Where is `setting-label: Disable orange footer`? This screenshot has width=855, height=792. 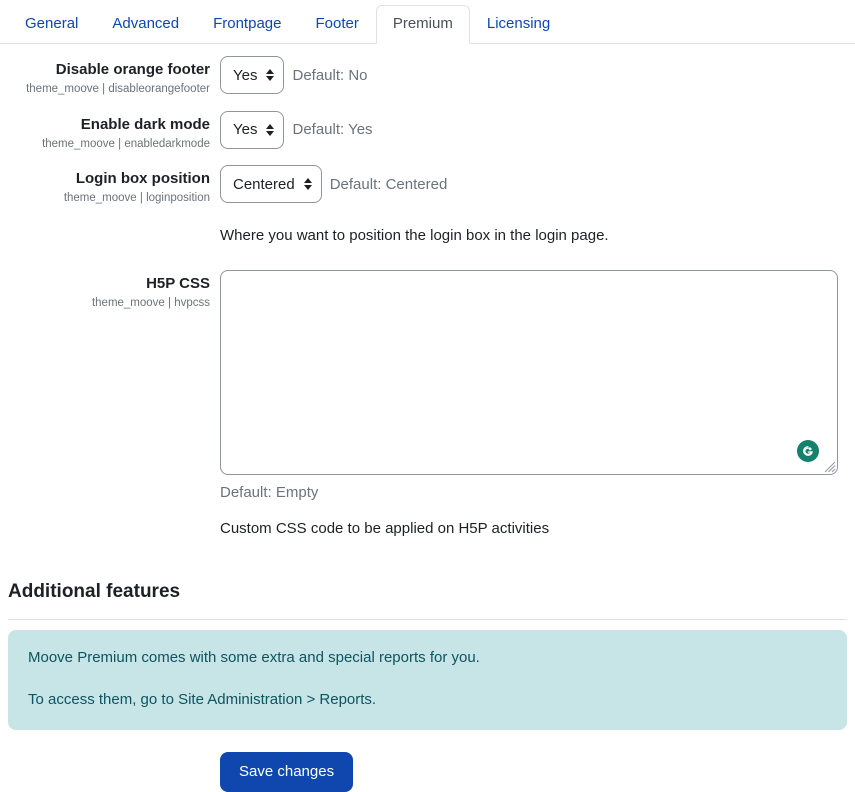
setting-label: Disable orange footer is located at coordinates (132, 69).